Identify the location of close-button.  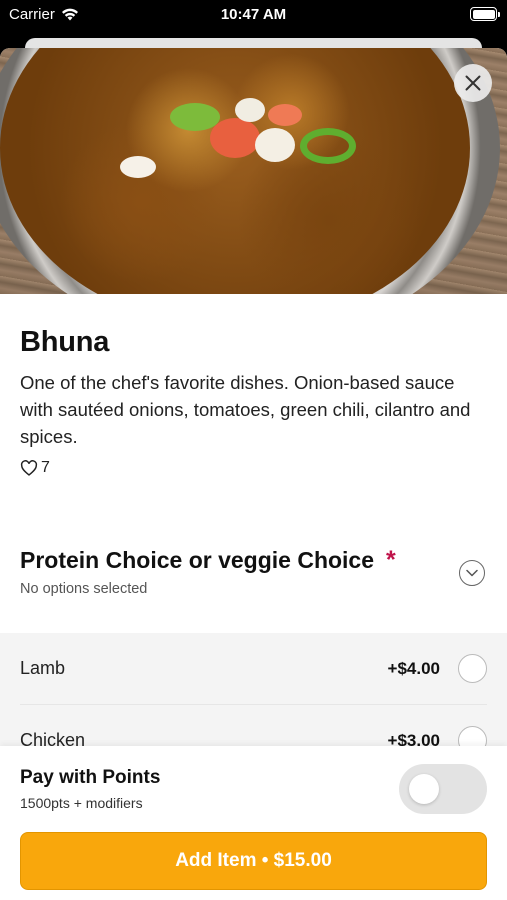
(473, 83).